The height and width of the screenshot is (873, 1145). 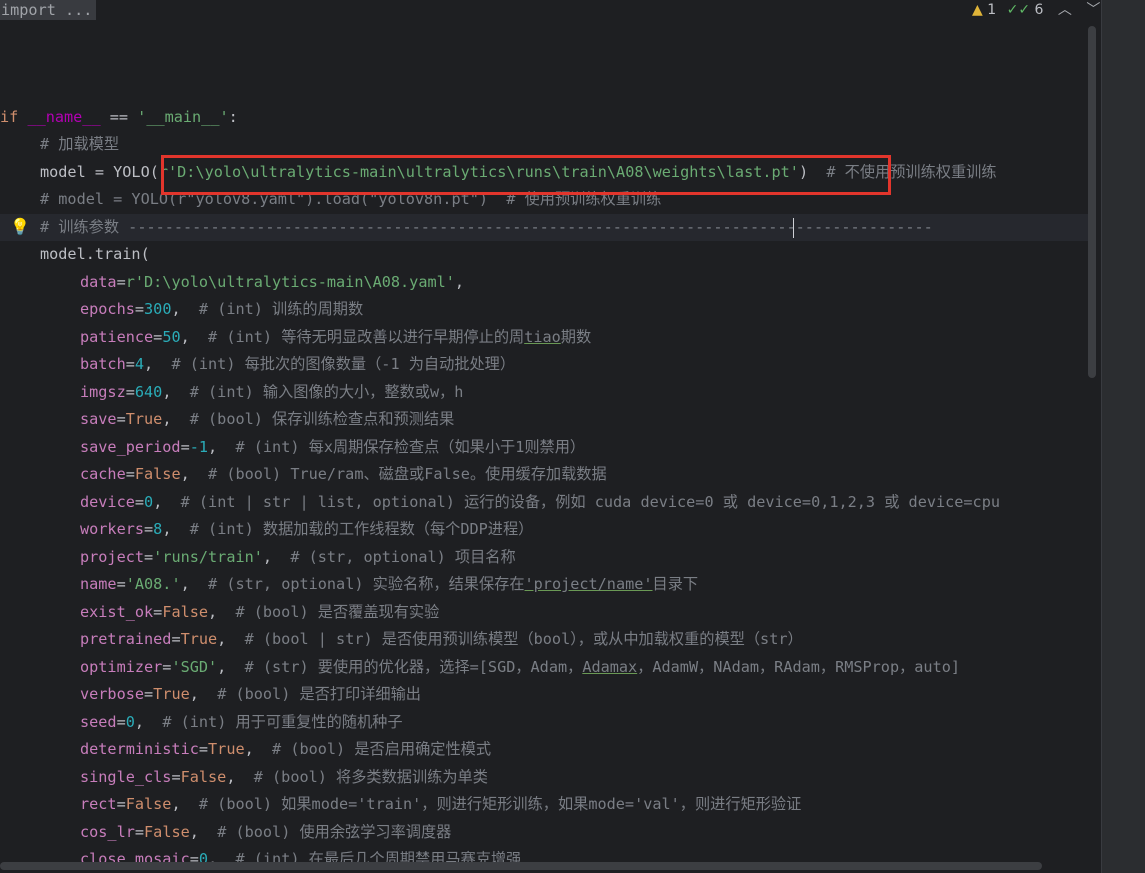 I want to click on code-line: model.train(, so click(x=75, y=254).